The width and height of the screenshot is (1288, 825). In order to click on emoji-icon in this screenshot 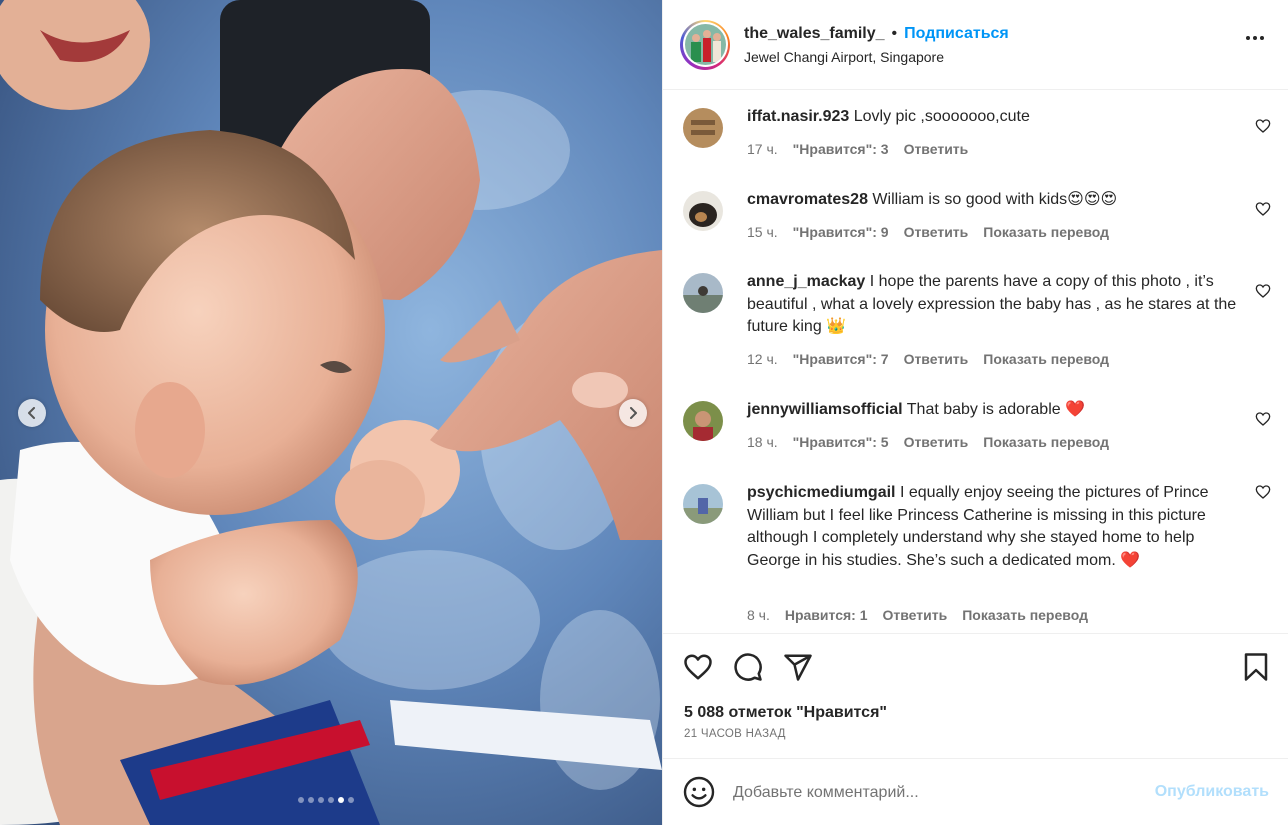, I will do `click(699, 792)`.